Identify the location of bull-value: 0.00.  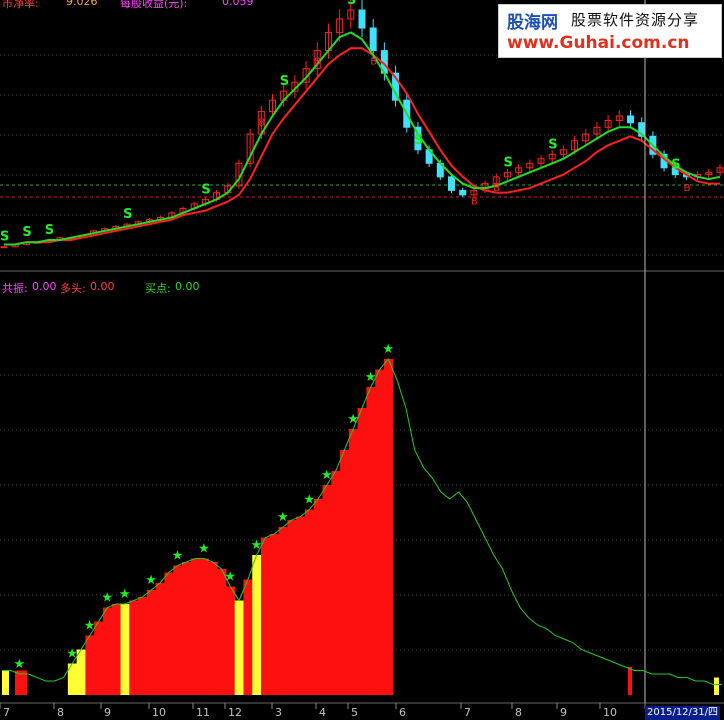
(102, 286).